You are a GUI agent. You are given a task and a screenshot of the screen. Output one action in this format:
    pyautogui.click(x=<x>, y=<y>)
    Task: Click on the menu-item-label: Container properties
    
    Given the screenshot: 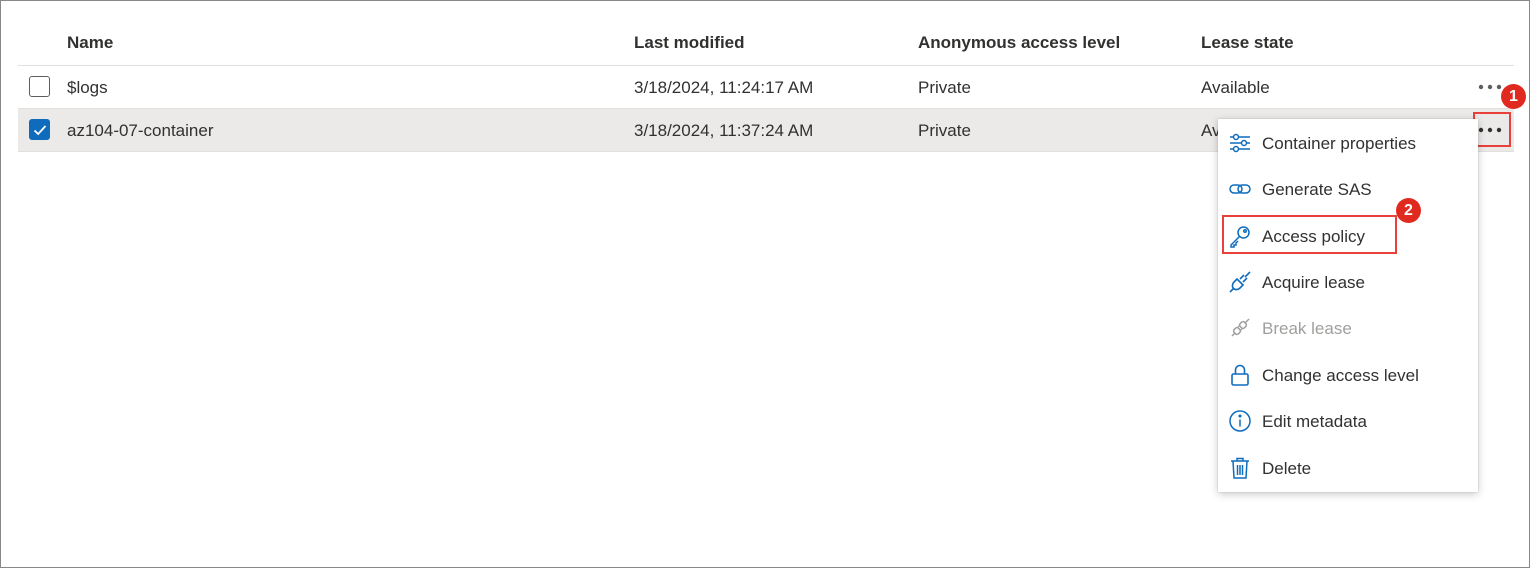 What is the action you would take?
    pyautogui.click(x=1339, y=143)
    